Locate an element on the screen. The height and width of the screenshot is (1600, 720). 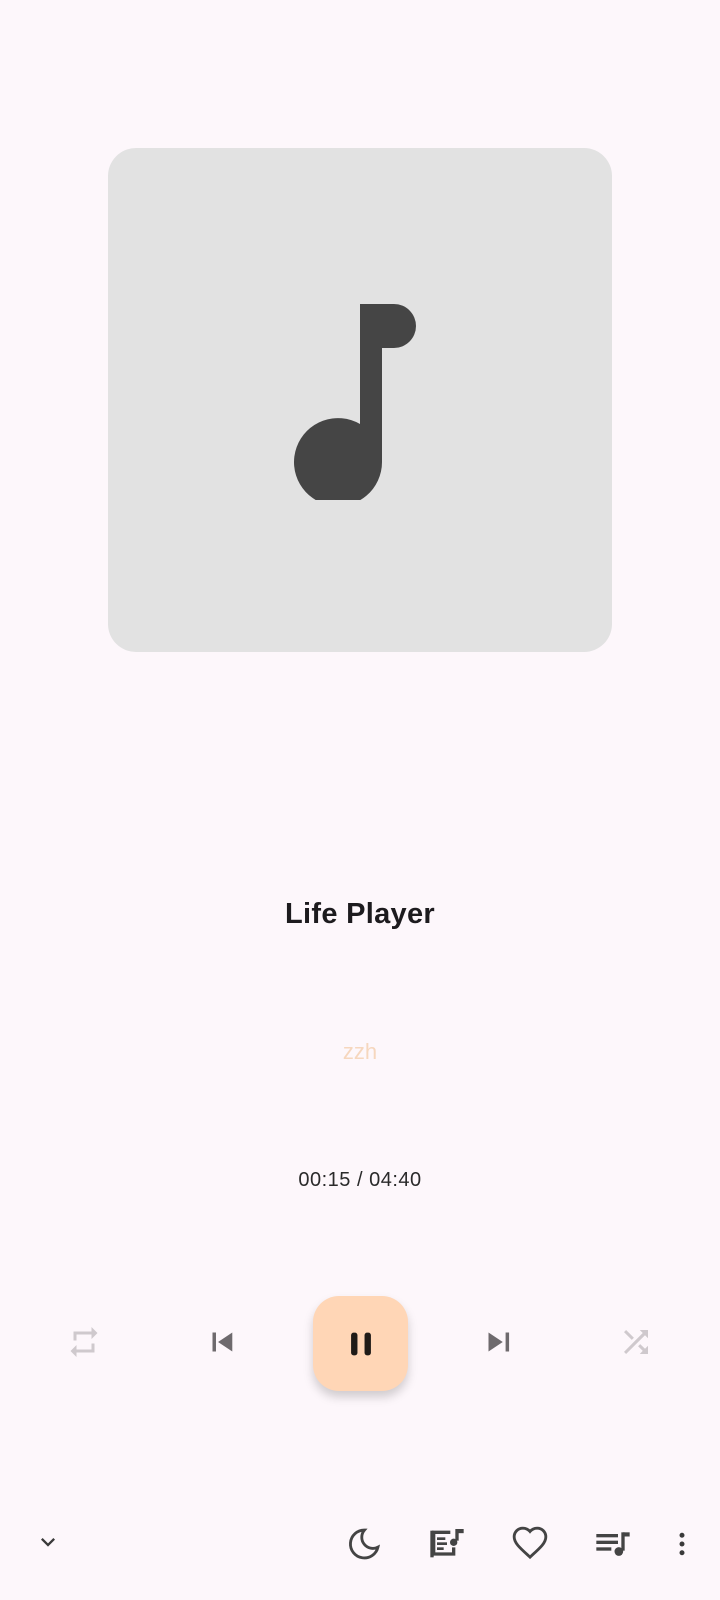
pause-icon is located at coordinates (360, 1343).